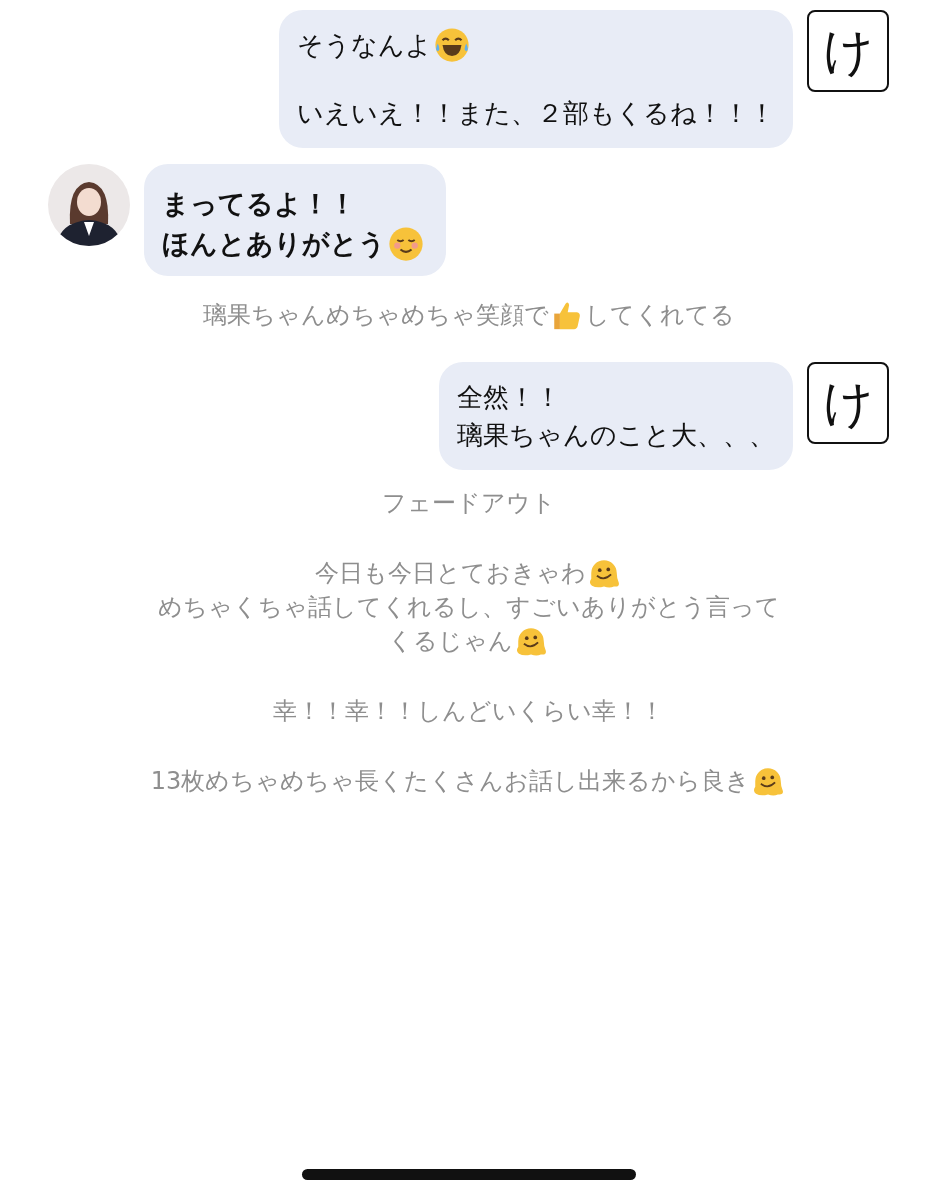  I want to click on narration-text: 今日も今日とておきゃわ, so click(450, 573).